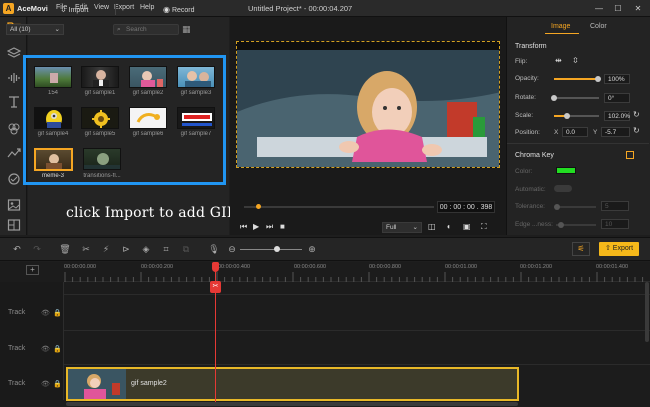 The image size is (650, 407). I want to click on rotate-slider-knob, so click(554, 98).